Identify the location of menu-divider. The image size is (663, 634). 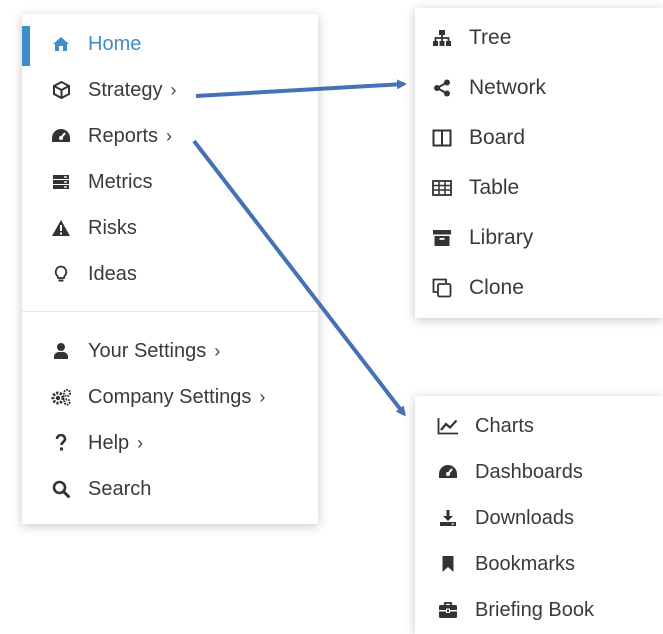
(170, 311).